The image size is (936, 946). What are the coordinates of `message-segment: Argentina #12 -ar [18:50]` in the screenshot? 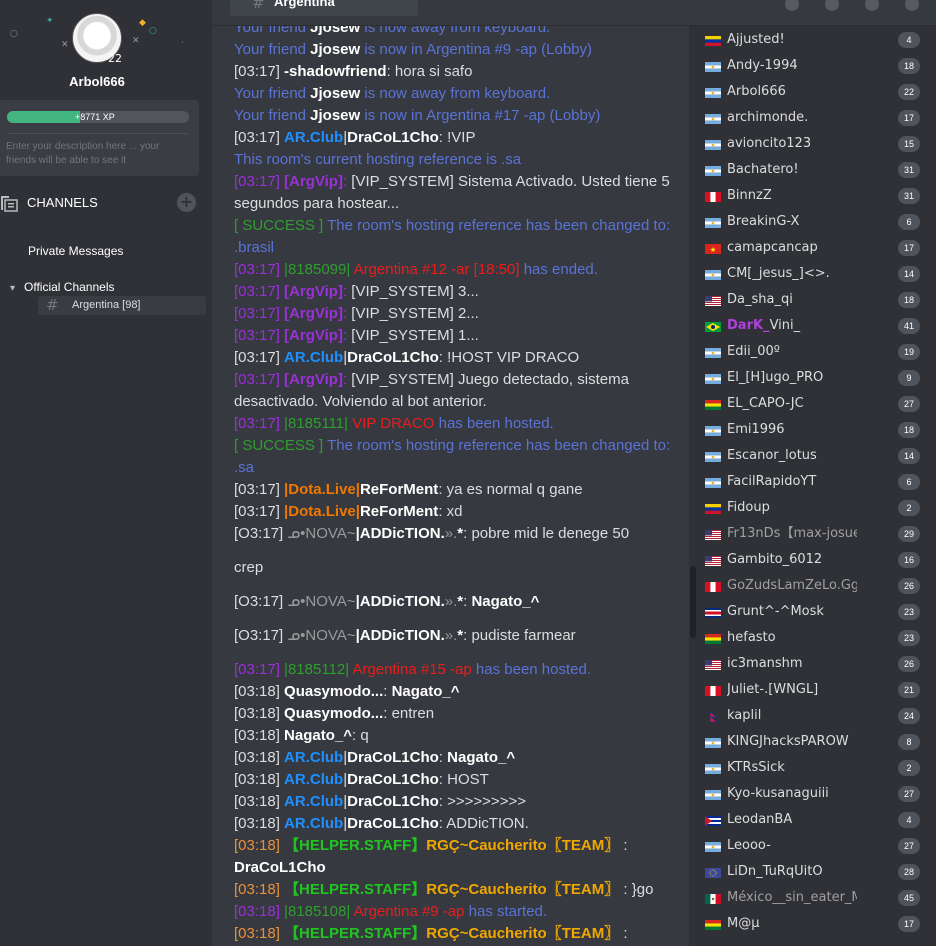 It's located at (436, 269).